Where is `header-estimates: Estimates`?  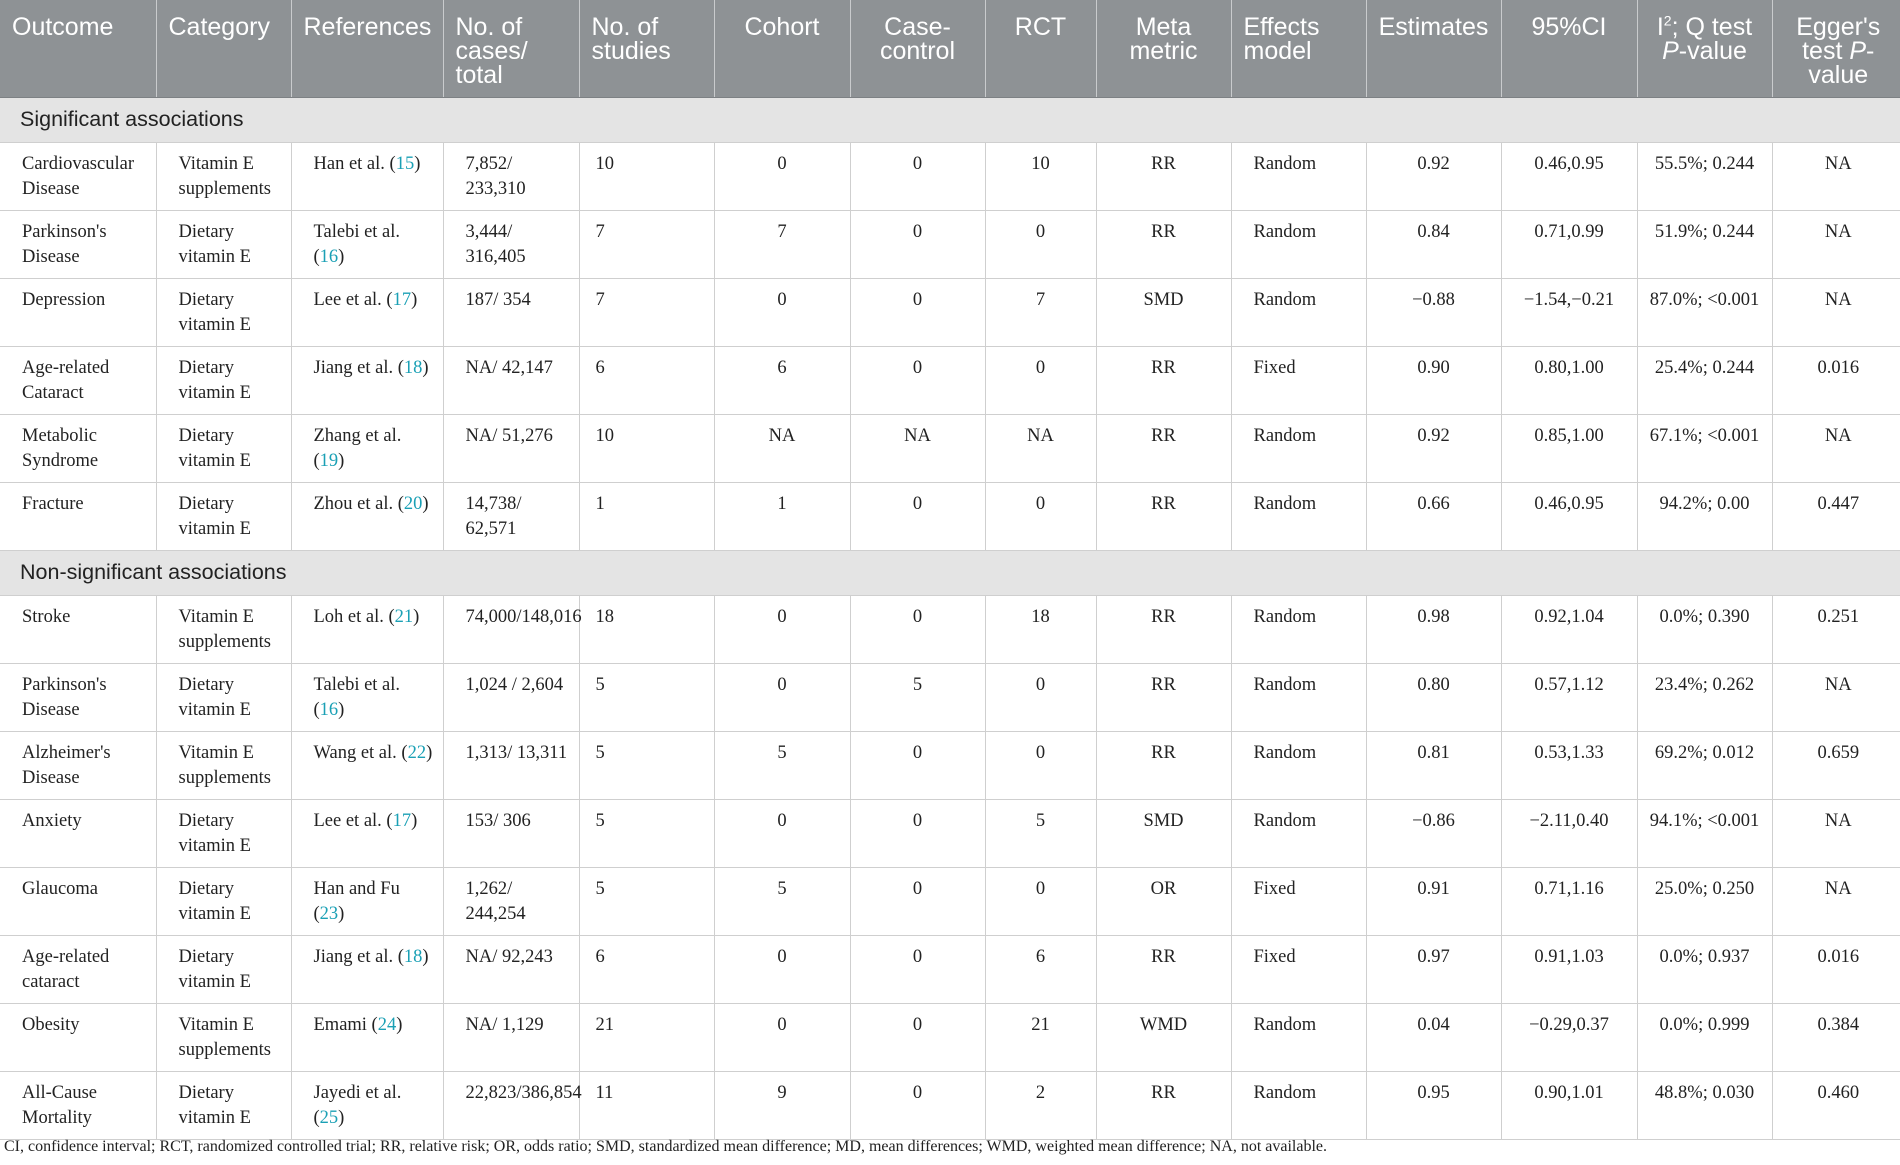 header-estimates: Estimates is located at coordinates (1434, 49).